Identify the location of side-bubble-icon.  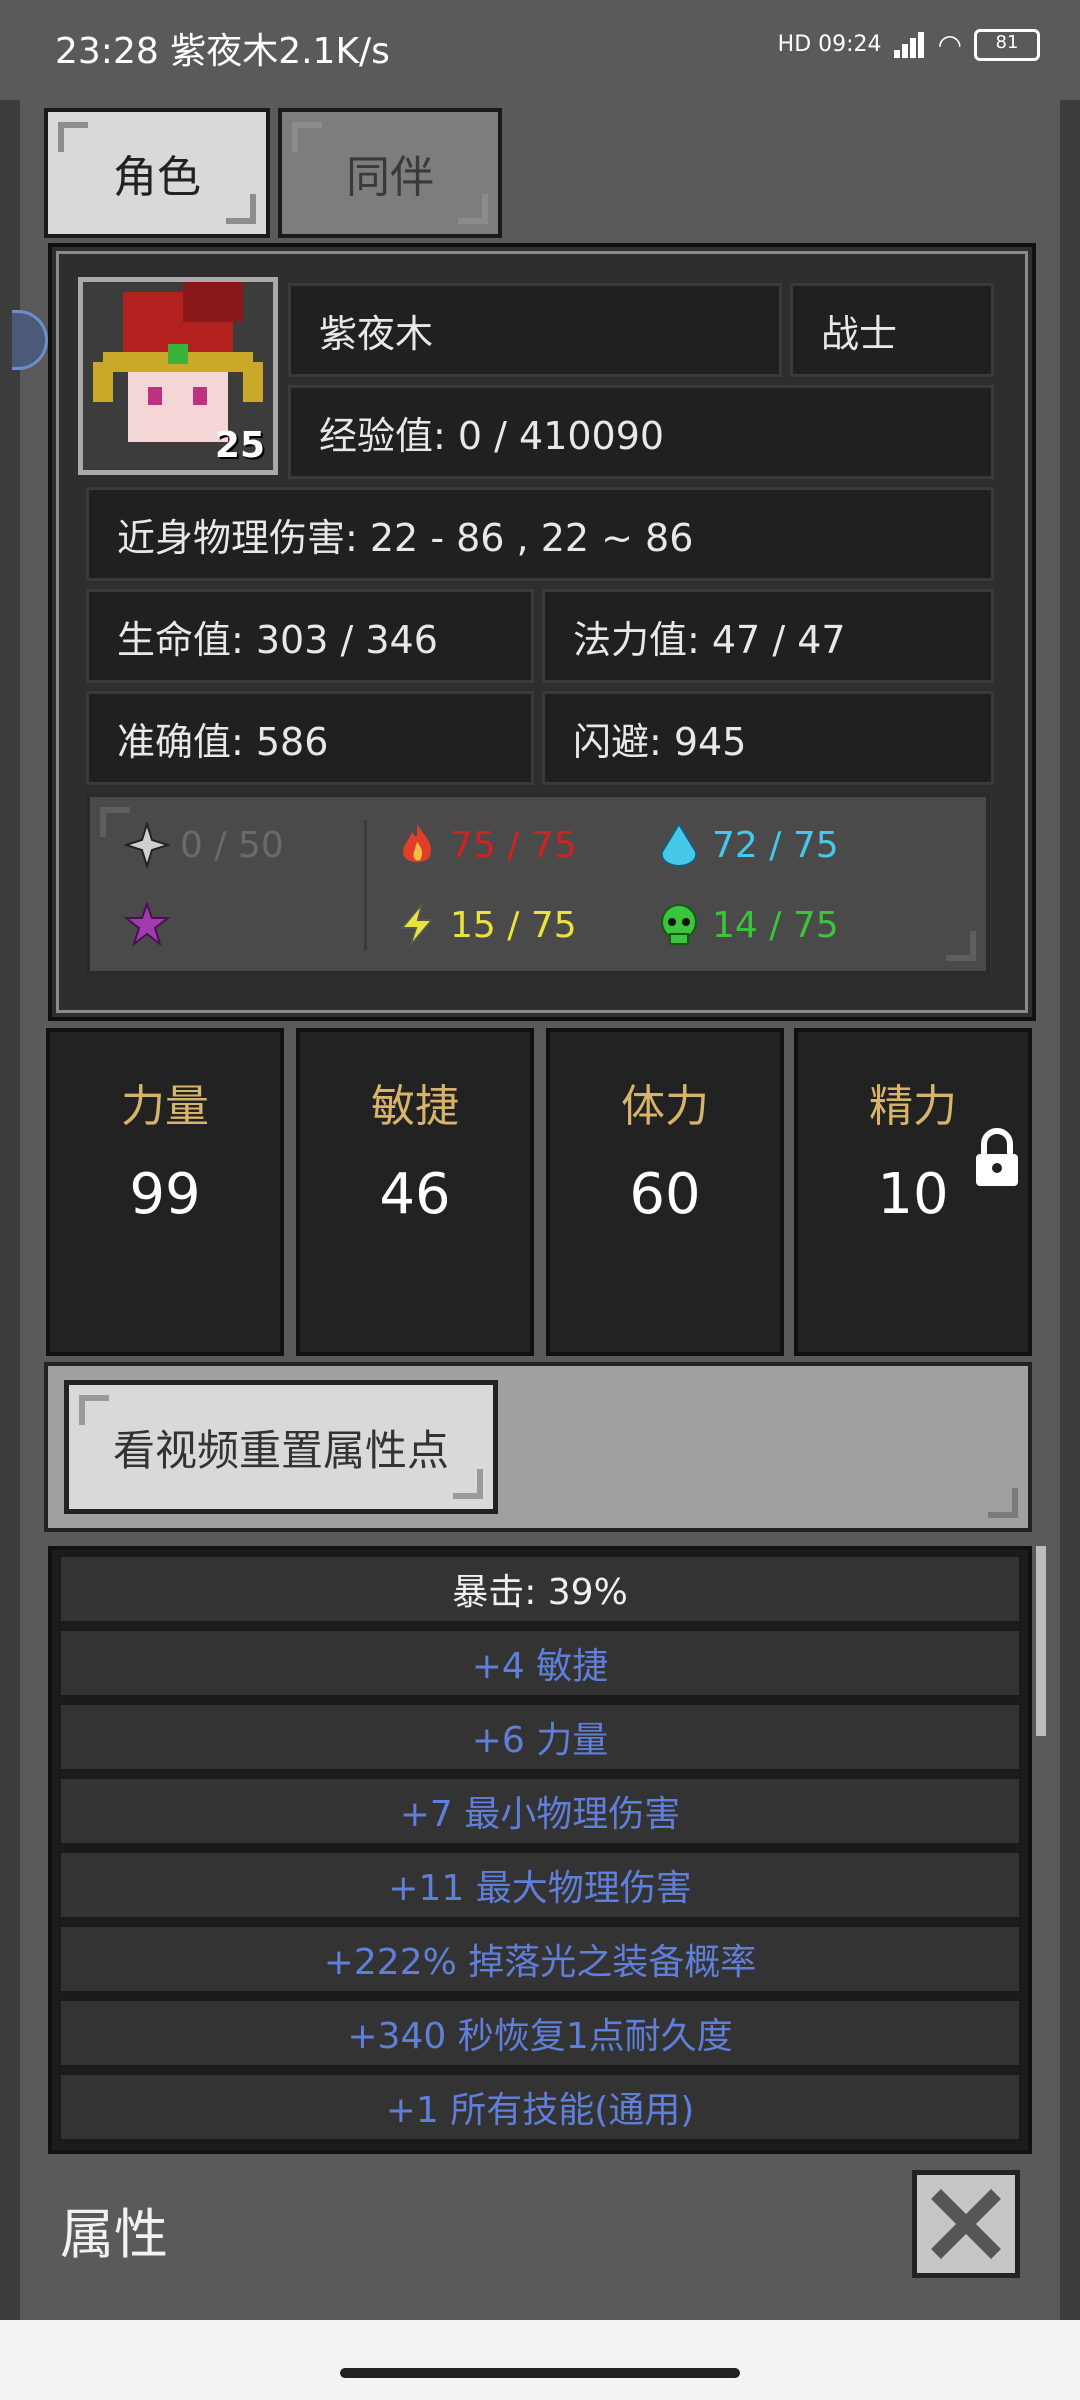
(30, 340).